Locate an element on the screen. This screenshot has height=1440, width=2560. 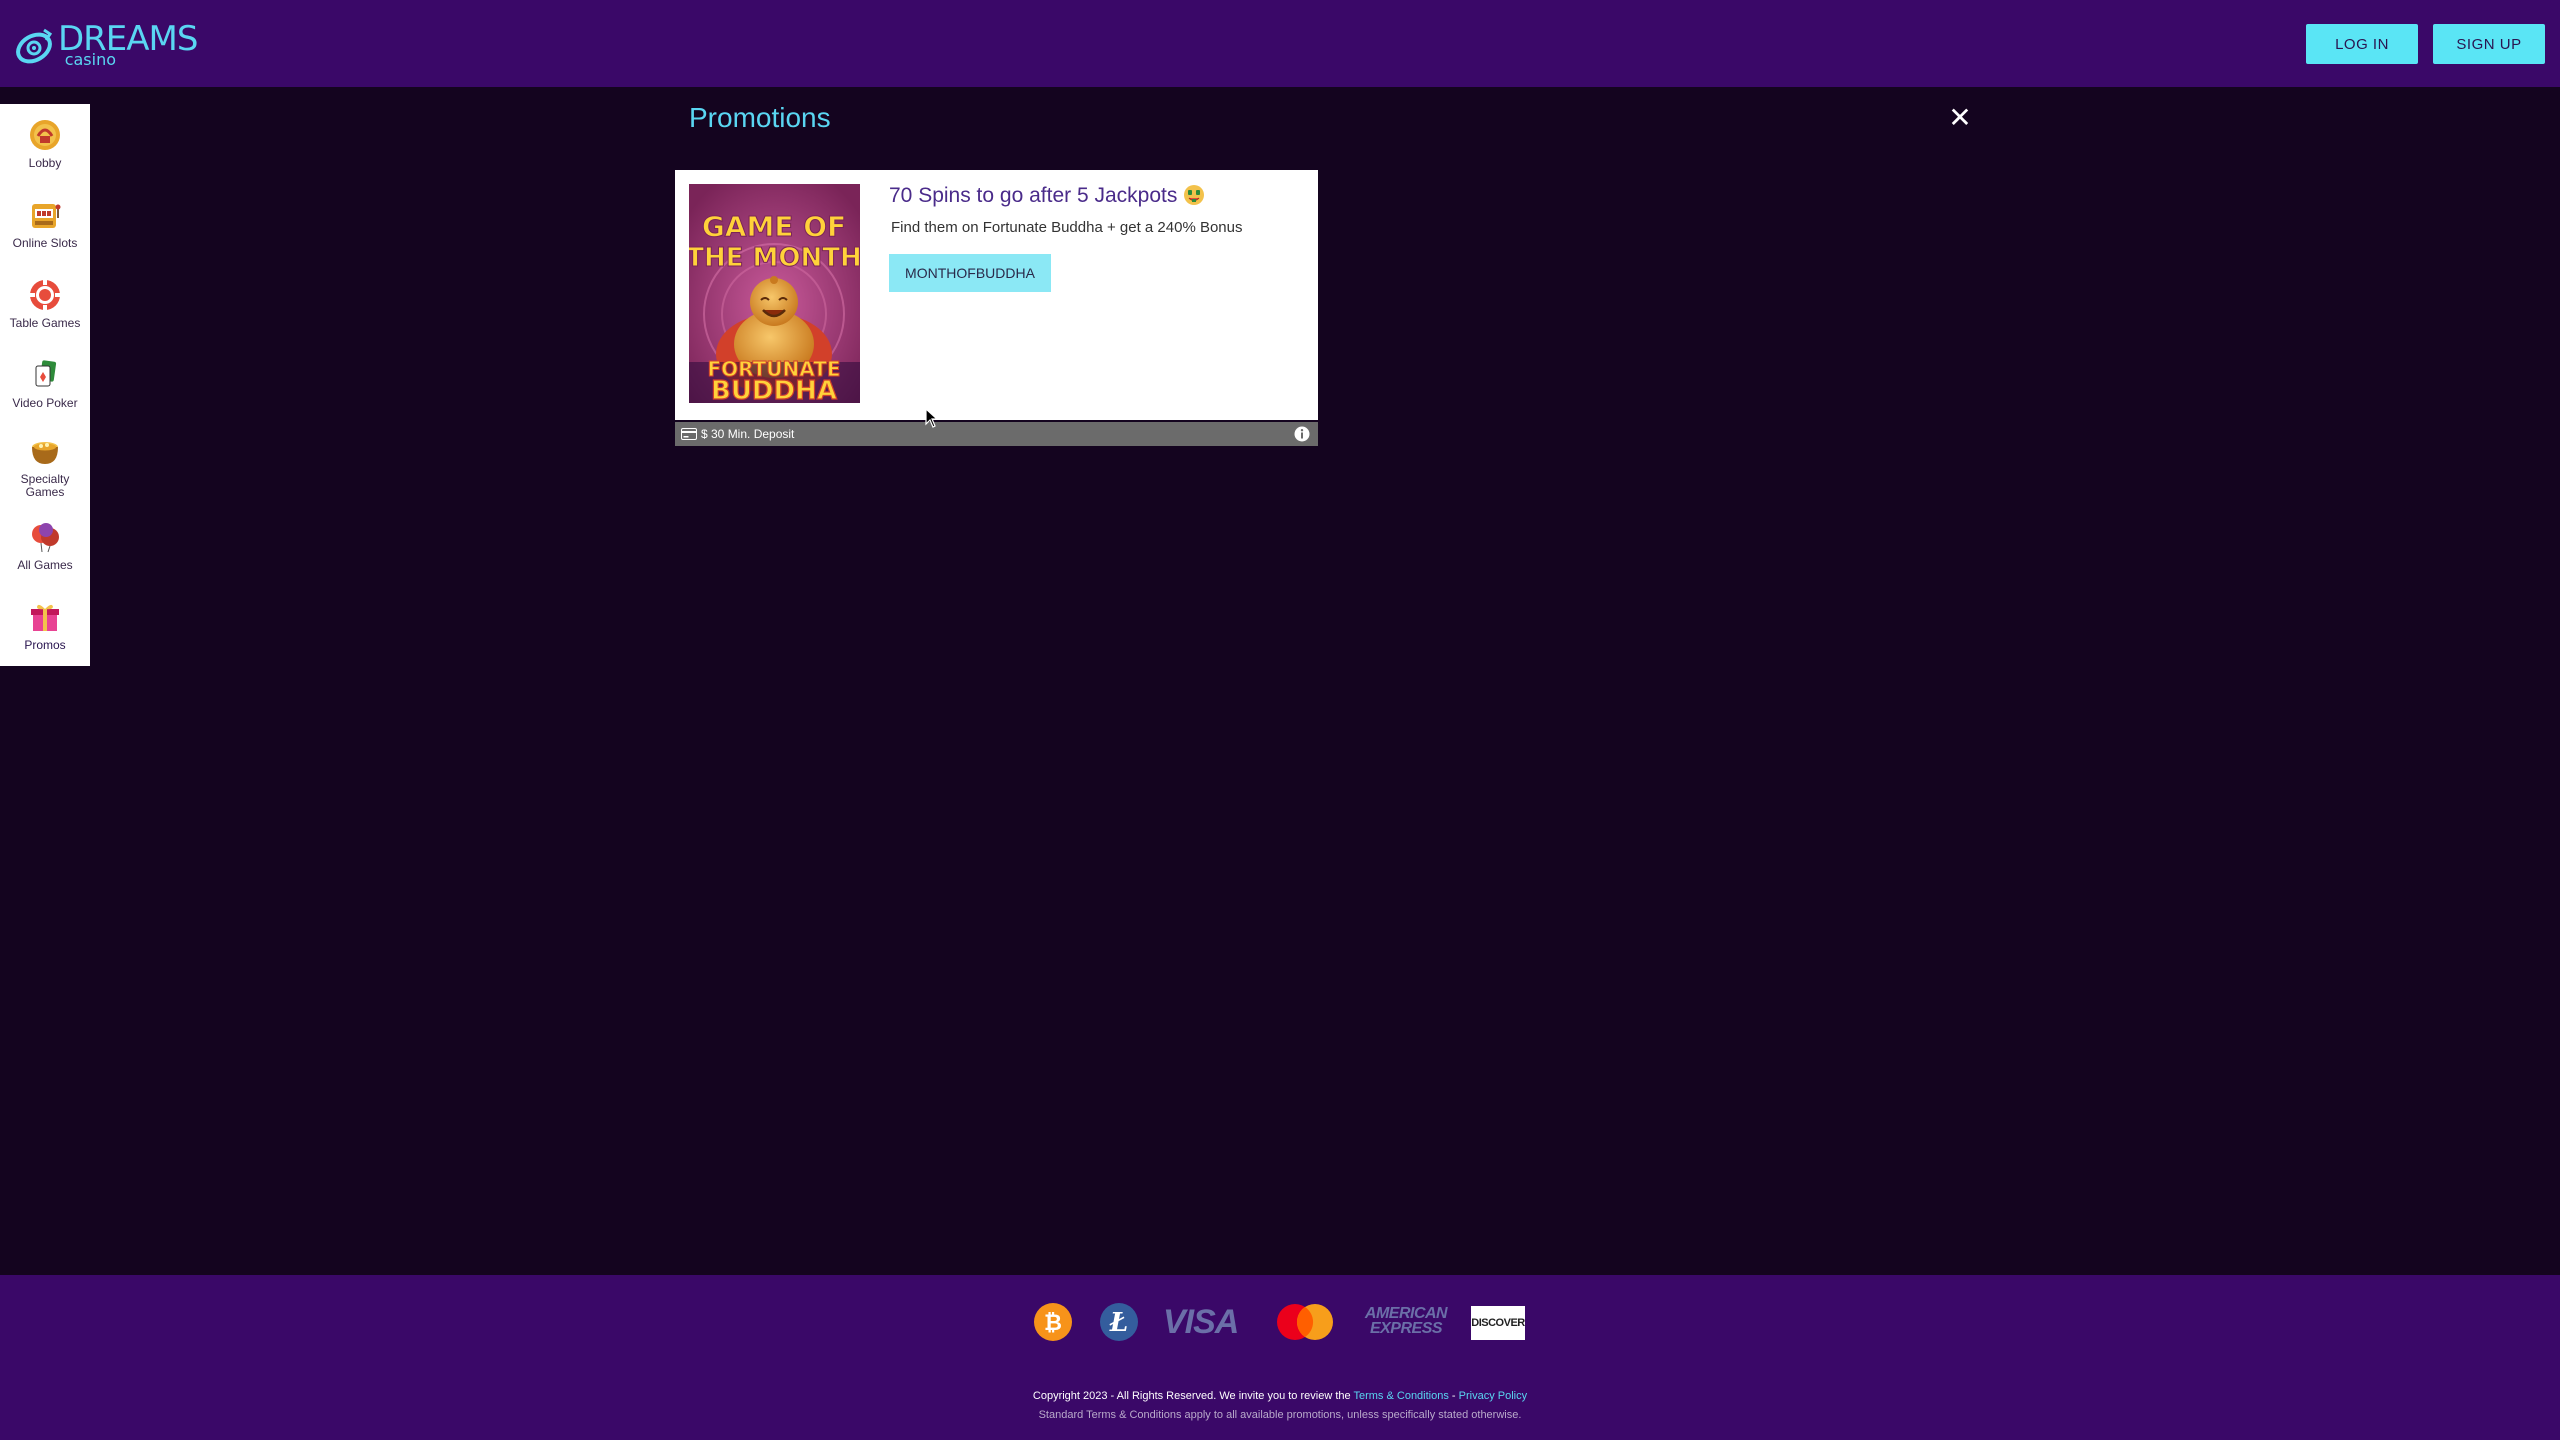
mouse-cursor-icon is located at coordinates (932, 418).